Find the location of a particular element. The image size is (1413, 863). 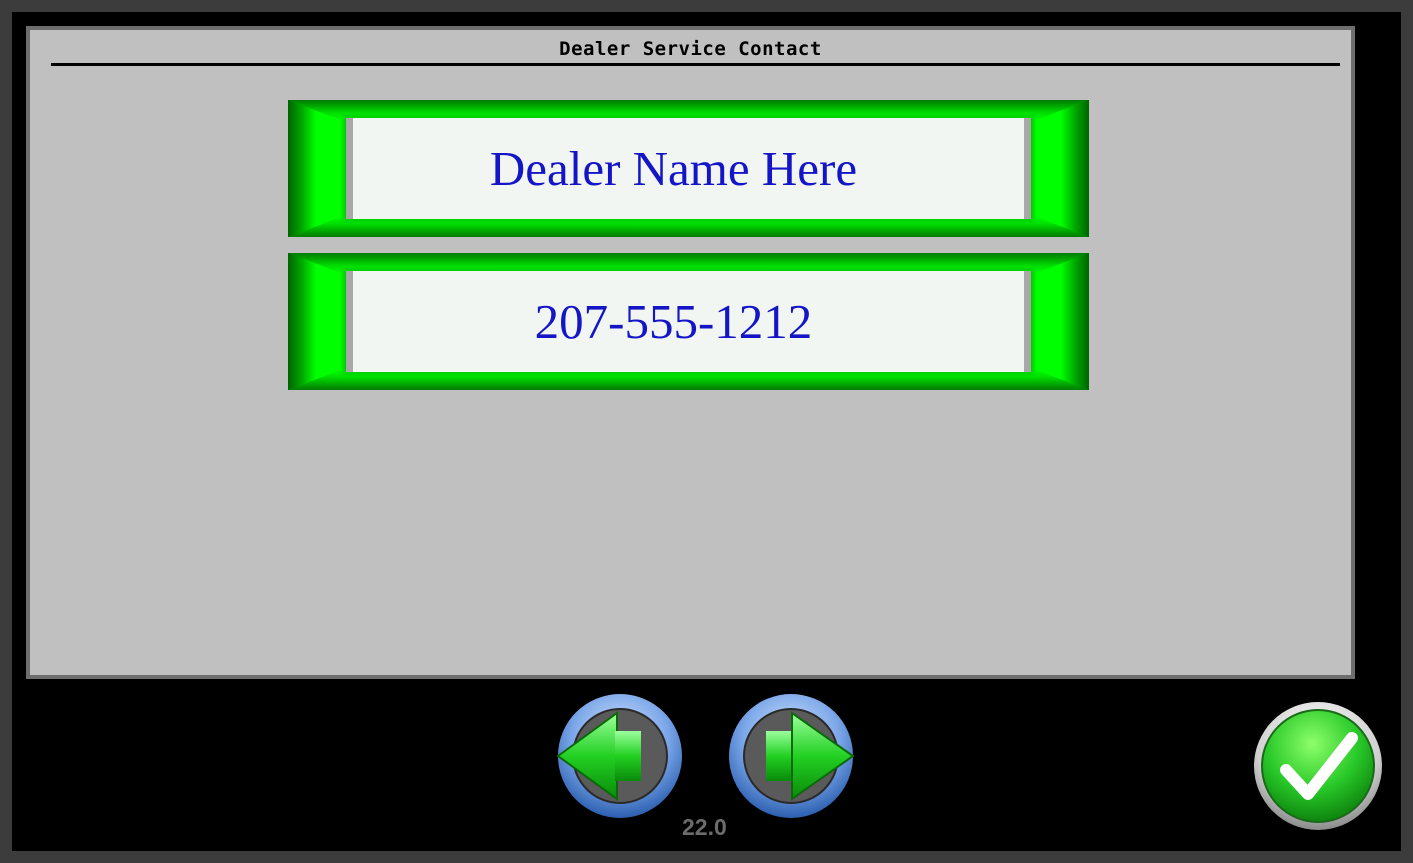

dealer-phone-frame: 207-555-1212 is located at coordinates (688, 321).